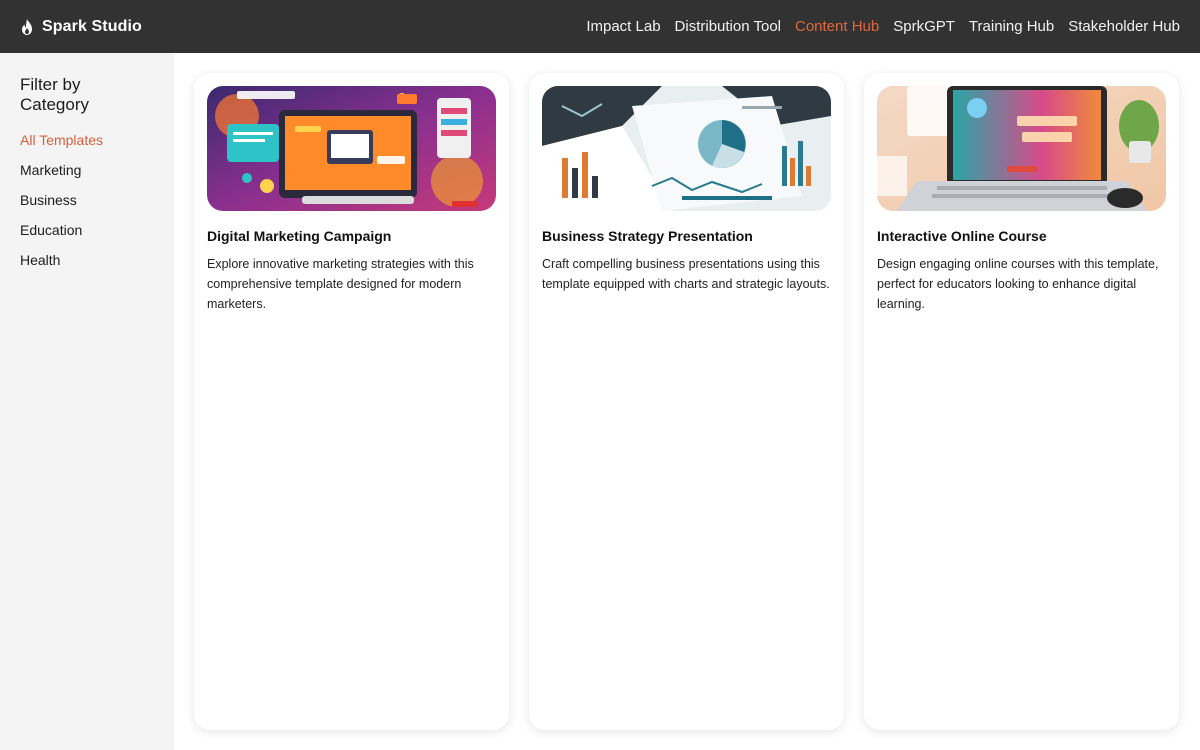  Describe the element at coordinates (87, 266) in the screenshot. I see `category-health: Health` at that location.